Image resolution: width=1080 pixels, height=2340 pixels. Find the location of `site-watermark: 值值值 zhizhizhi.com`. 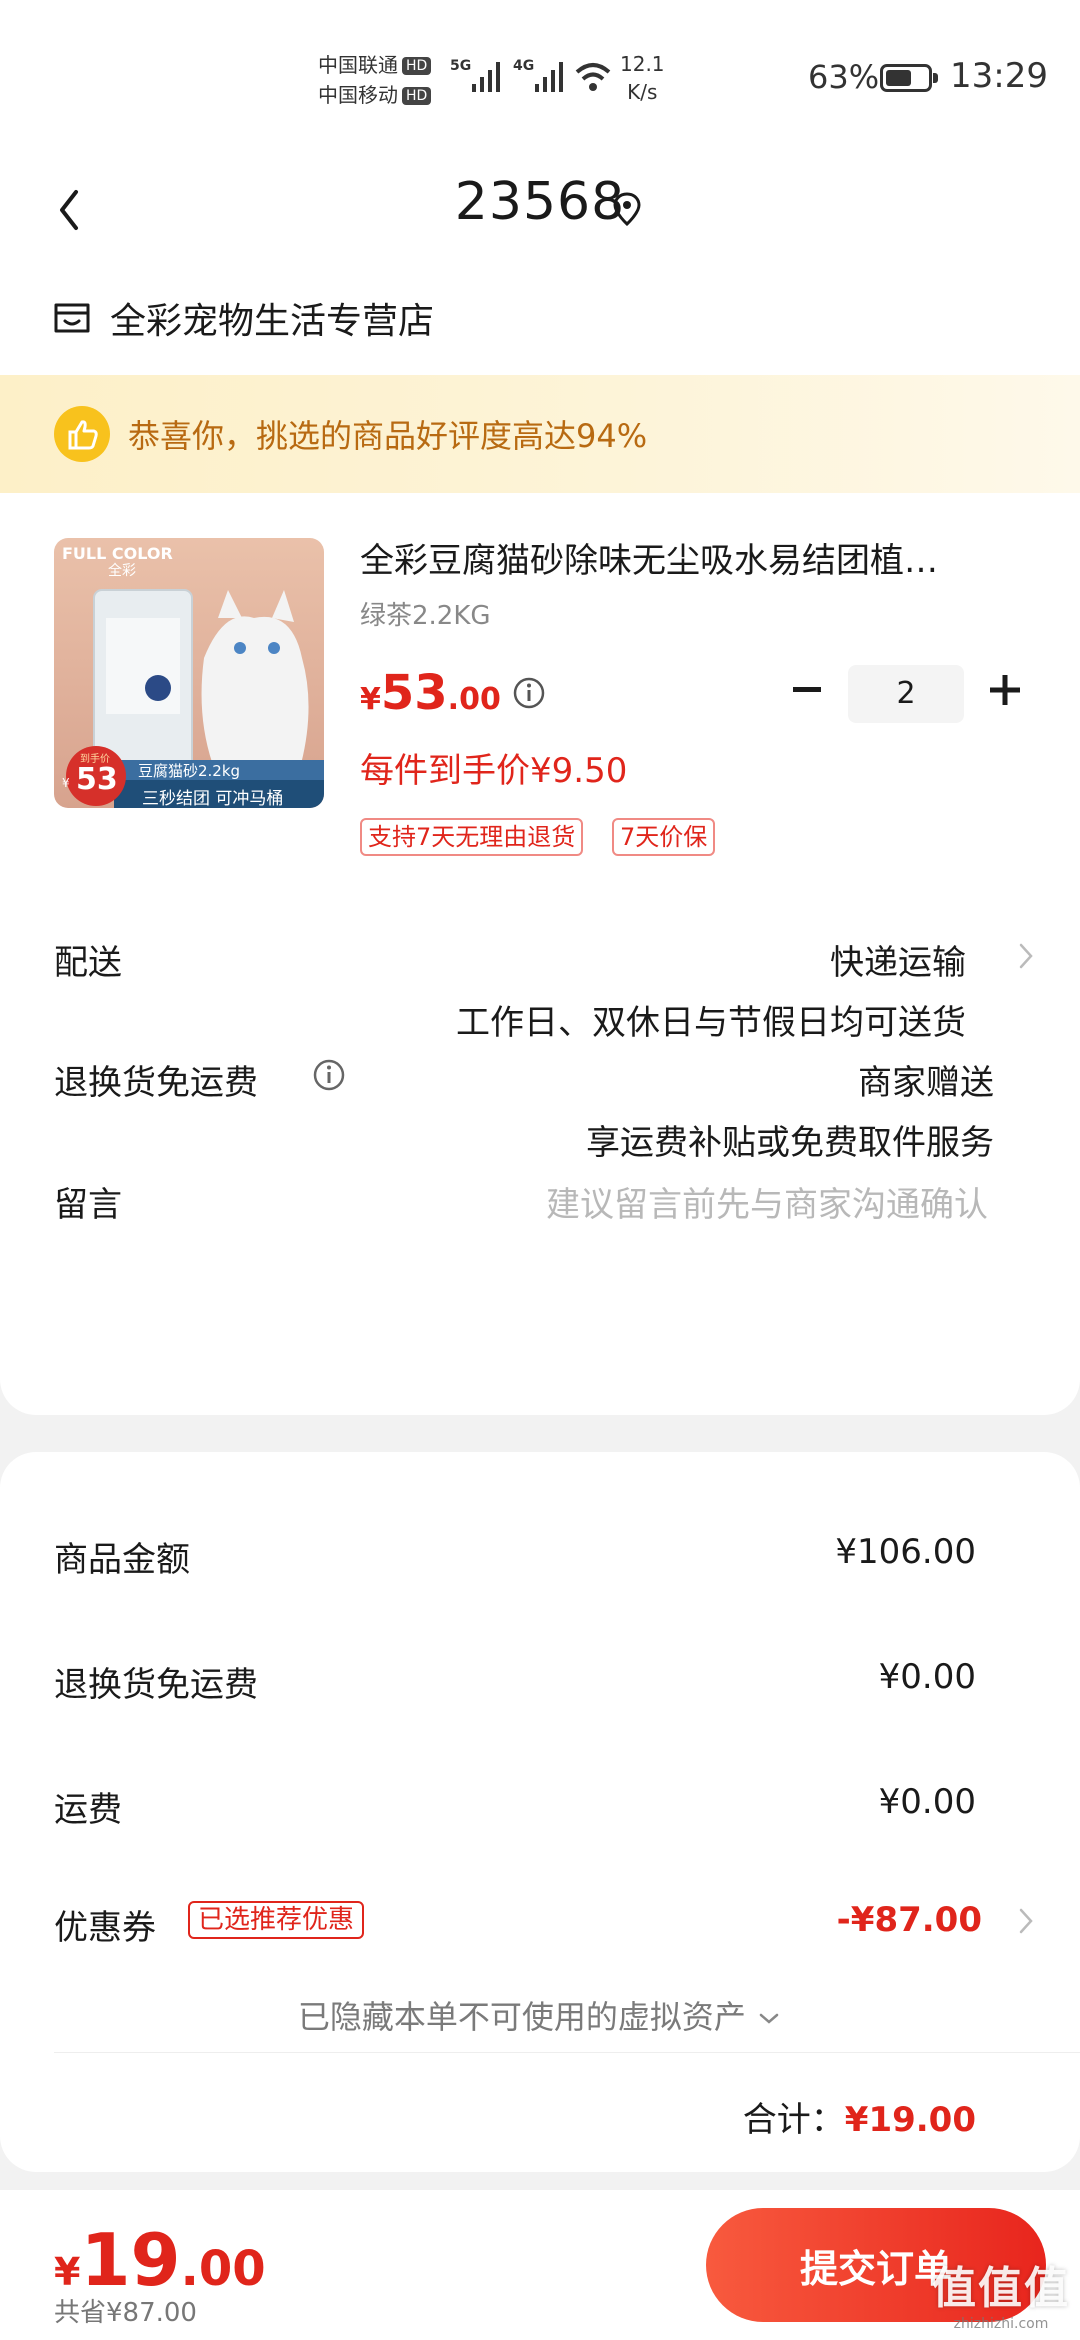

site-watermark: 值值值 zhizhizhi.com is located at coordinates (1001, 2295).